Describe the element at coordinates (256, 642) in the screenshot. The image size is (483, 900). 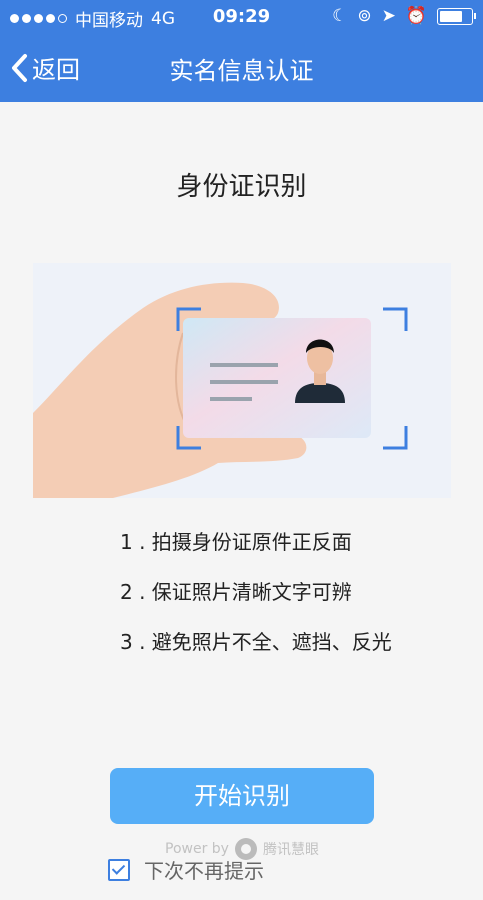
I see `instruction-step: 3 . 避免照片不全、遮挡、反光` at that location.